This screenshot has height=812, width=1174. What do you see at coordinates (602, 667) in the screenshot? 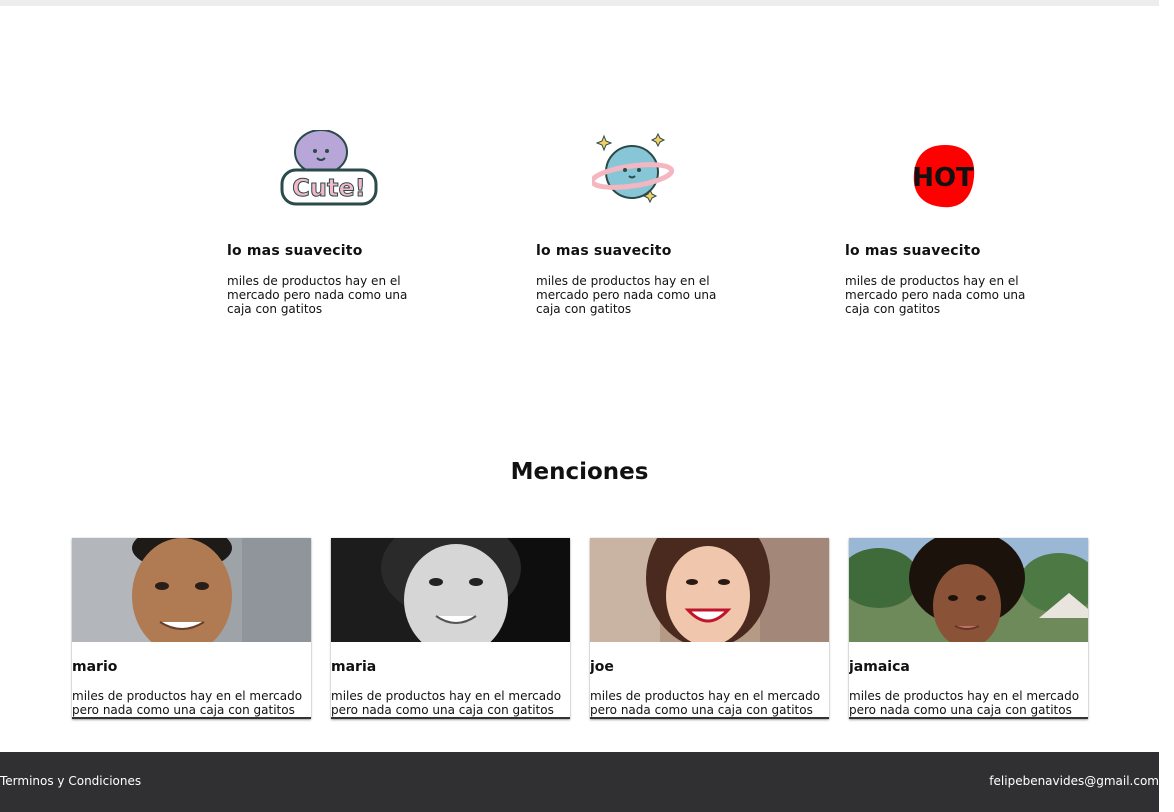
I see `mention-name: joe` at bounding box center [602, 667].